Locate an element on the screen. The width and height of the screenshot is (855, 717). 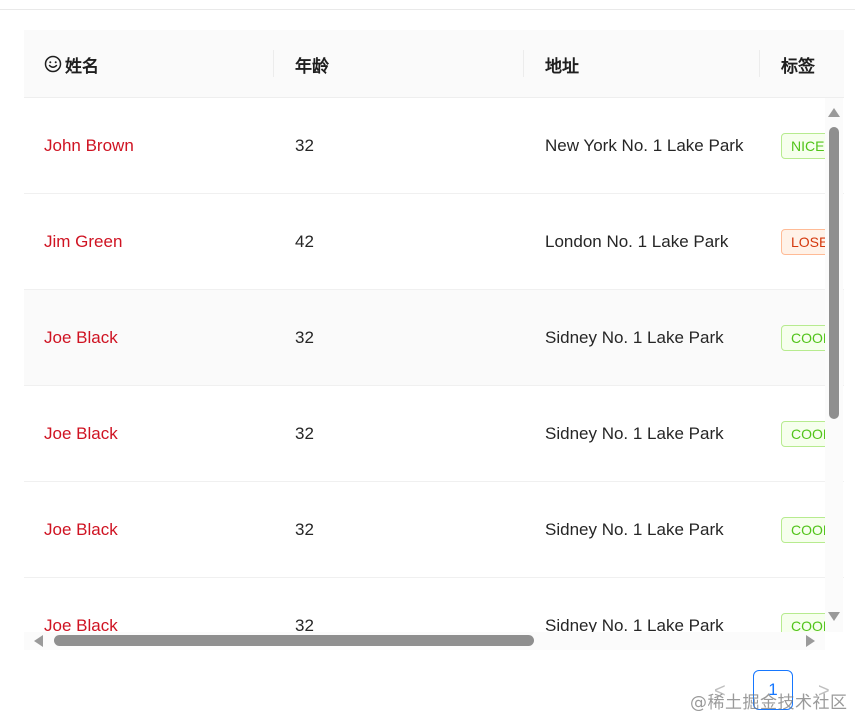
column-header-label: 年龄 is located at coordinates (312, 66).